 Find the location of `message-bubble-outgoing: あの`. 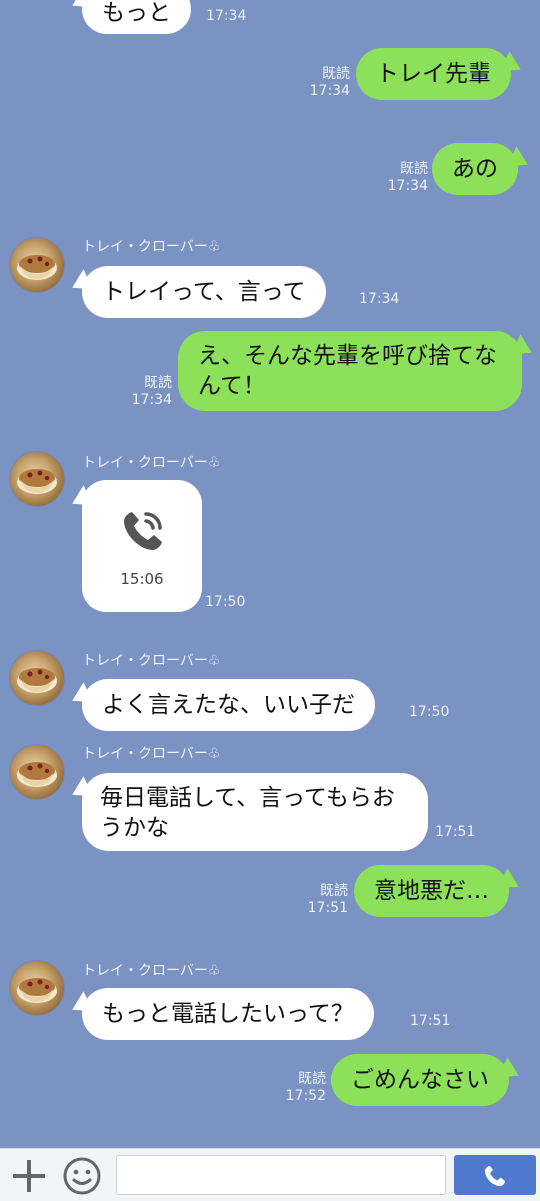

message-bubble-outgoing: あの is located at coordinates (475, 169).